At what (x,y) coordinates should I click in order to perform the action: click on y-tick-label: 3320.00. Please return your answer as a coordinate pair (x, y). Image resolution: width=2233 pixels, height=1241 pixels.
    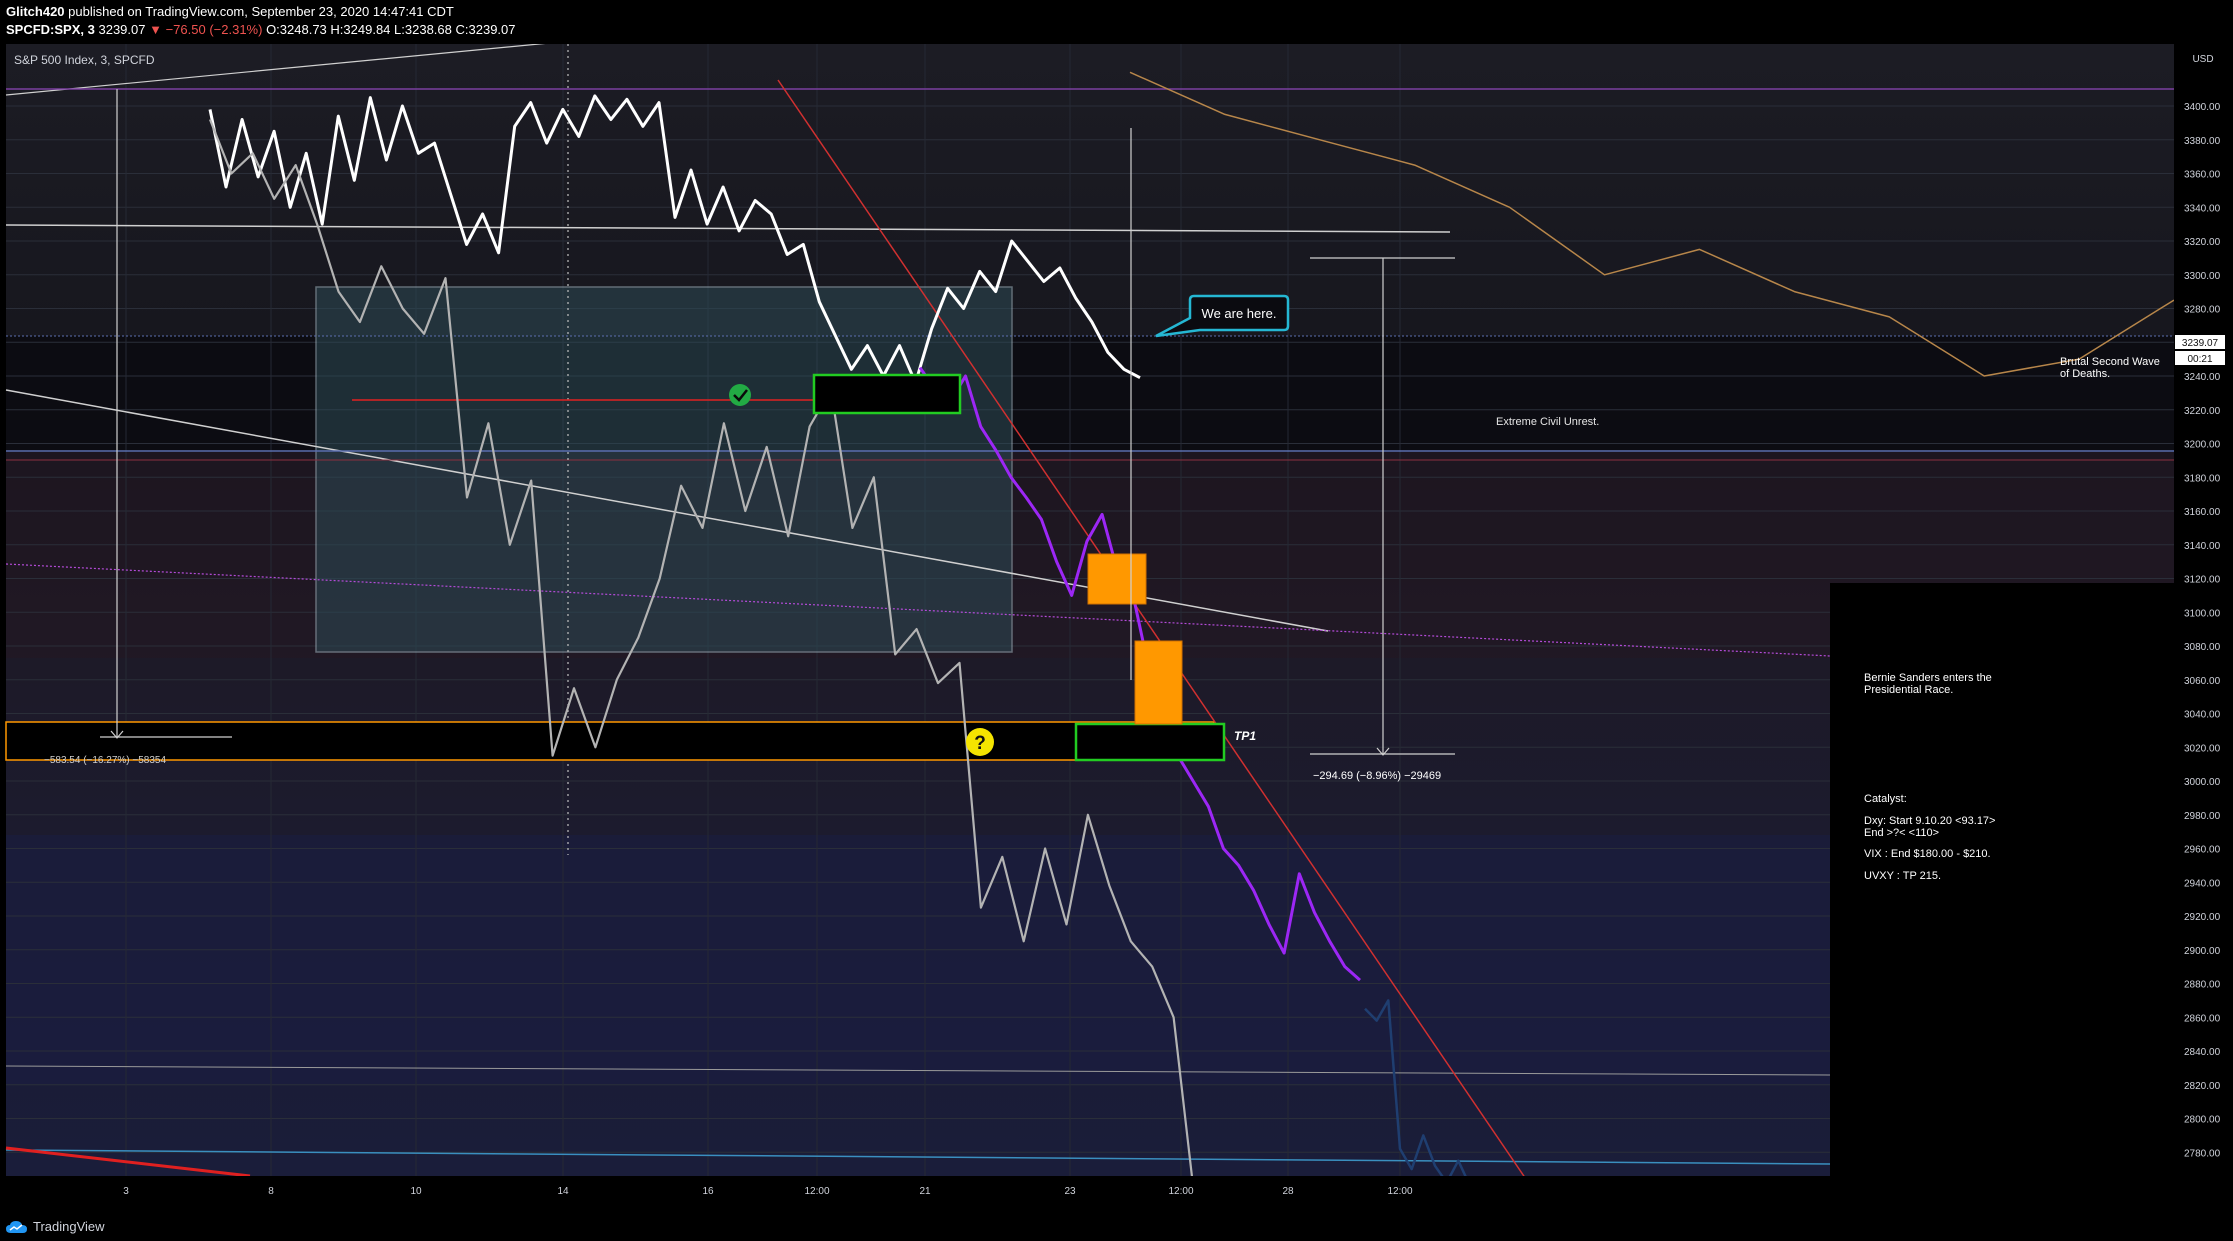
    Looking at the image, I should click on (2202, 242).